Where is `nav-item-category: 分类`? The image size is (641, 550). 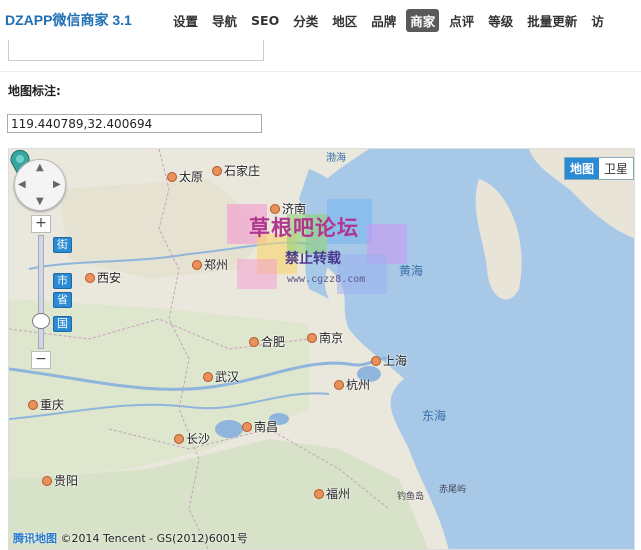
nav-item-category: 分类 is located at coordinates (305, 20).